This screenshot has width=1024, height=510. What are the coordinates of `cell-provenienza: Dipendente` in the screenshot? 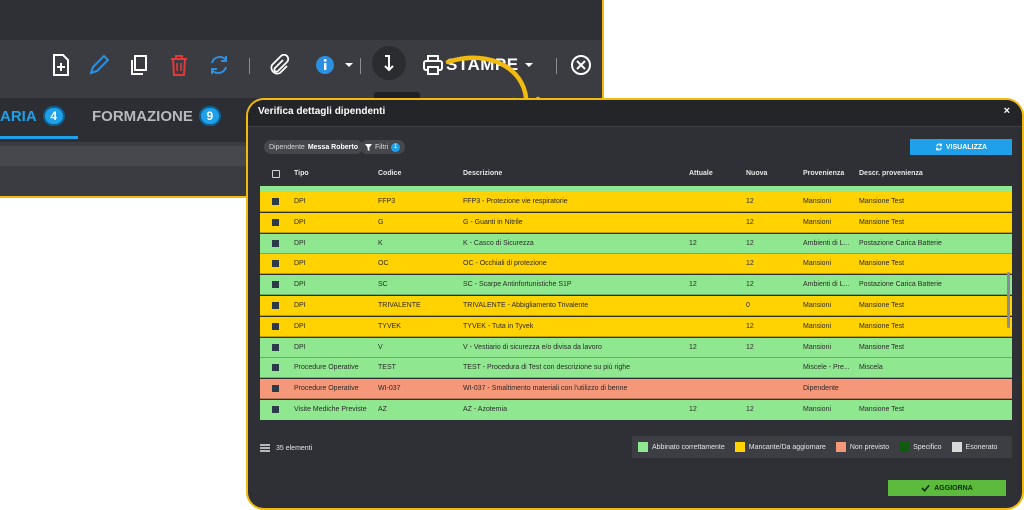 It's located at (821, 389).